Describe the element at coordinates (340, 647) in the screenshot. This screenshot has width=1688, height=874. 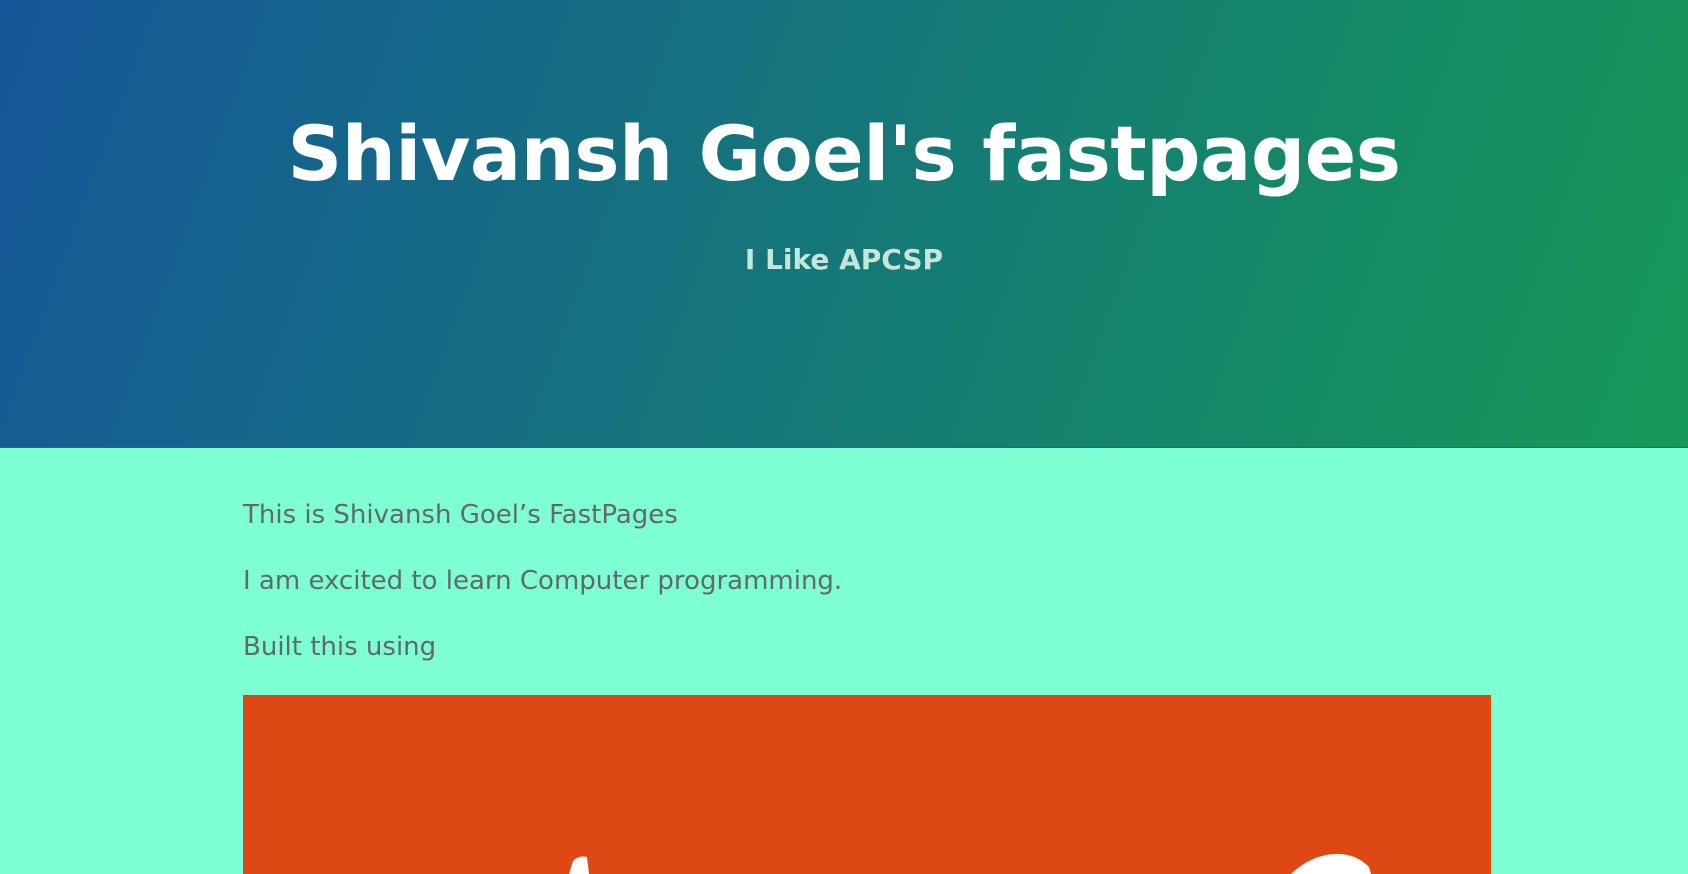
I see `built-with-paragraph: Built this using` at that location.